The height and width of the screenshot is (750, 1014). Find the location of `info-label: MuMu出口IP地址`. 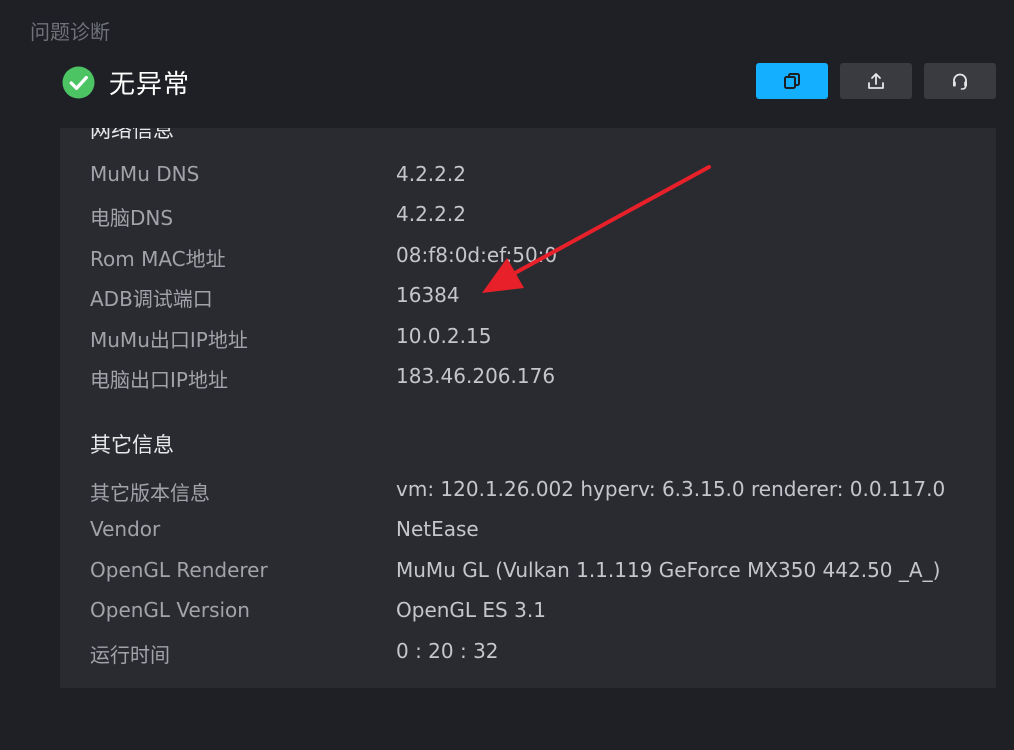

info-label: MuMu出口IP地址 is located at coordinates (169, 340).